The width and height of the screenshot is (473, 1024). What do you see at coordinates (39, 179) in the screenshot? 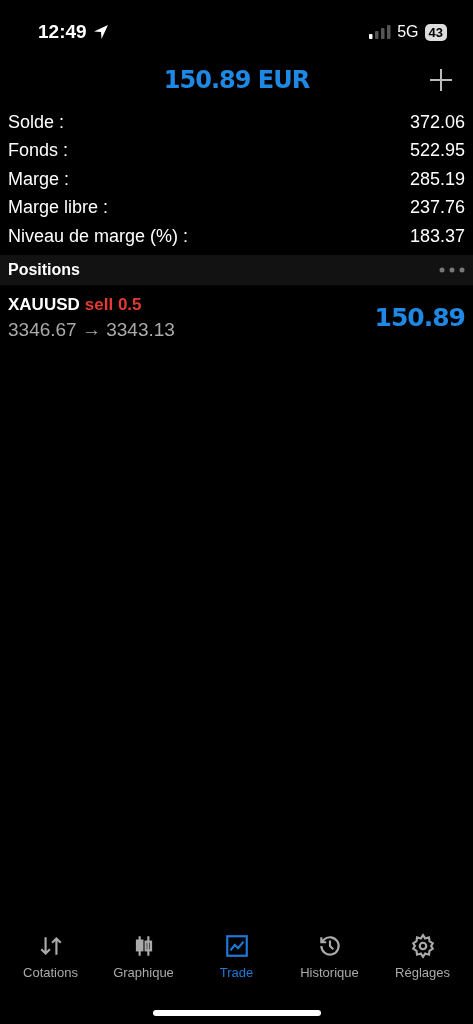
I see `summary-label: Marge :` at bounding box center [39, 179].